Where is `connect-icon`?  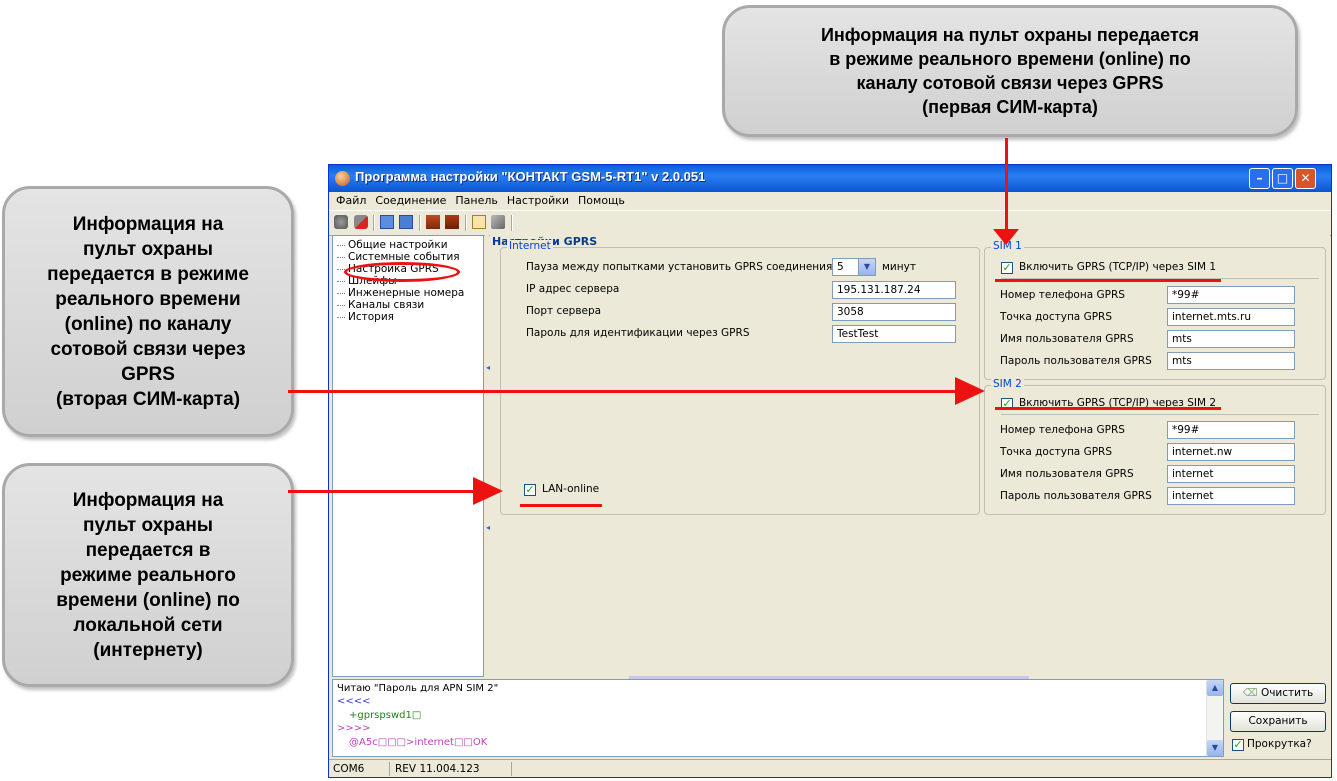
connect-icon is located at coordinates (341, 222).